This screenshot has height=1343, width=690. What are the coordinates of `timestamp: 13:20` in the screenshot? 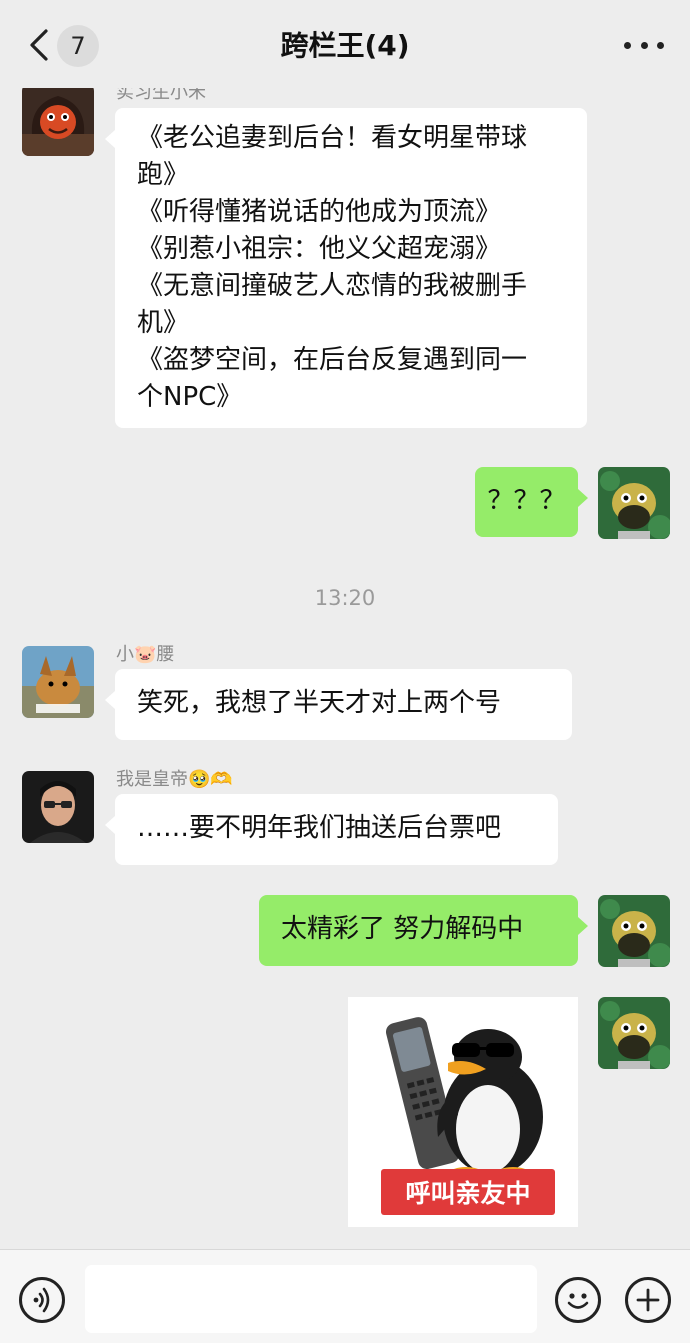 It's located at (345, 598).